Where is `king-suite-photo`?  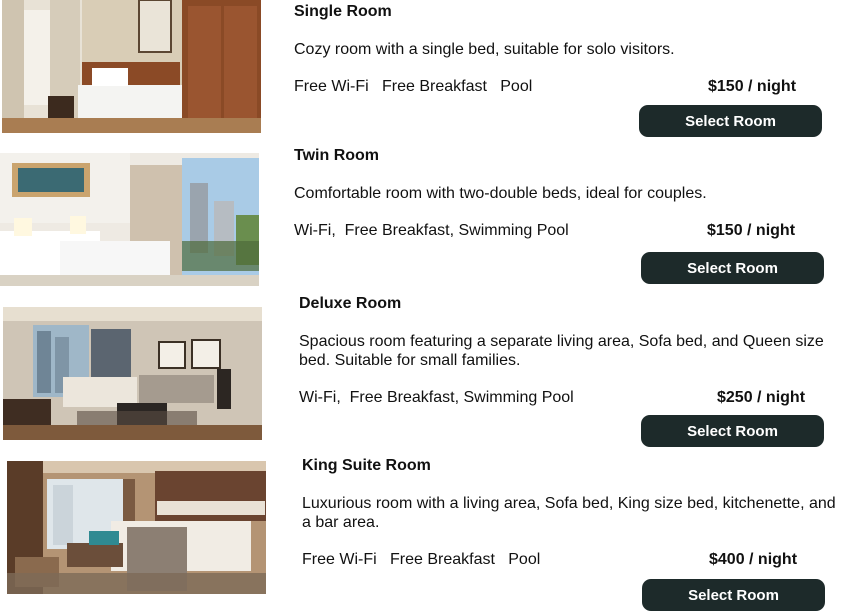
king-suite-photo is located at coordinates (136, 527).